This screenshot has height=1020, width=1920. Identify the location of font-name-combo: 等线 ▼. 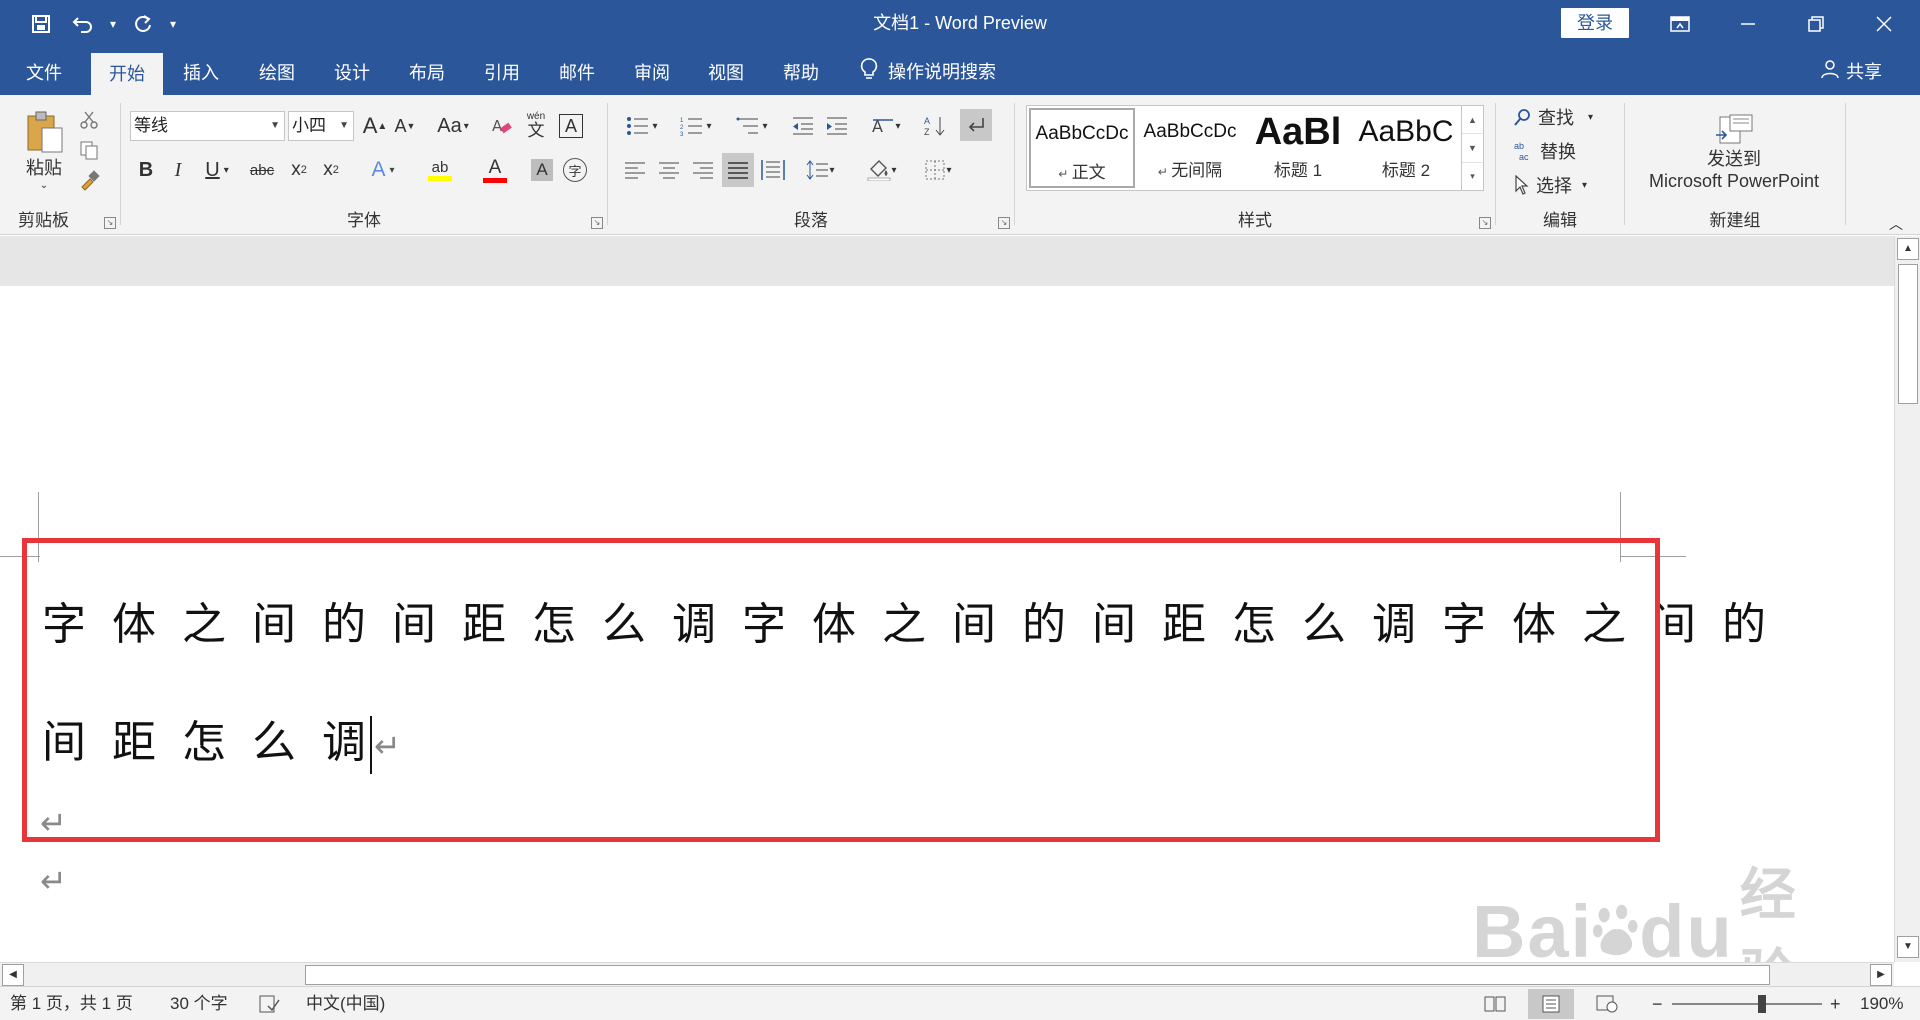
(207, 126).